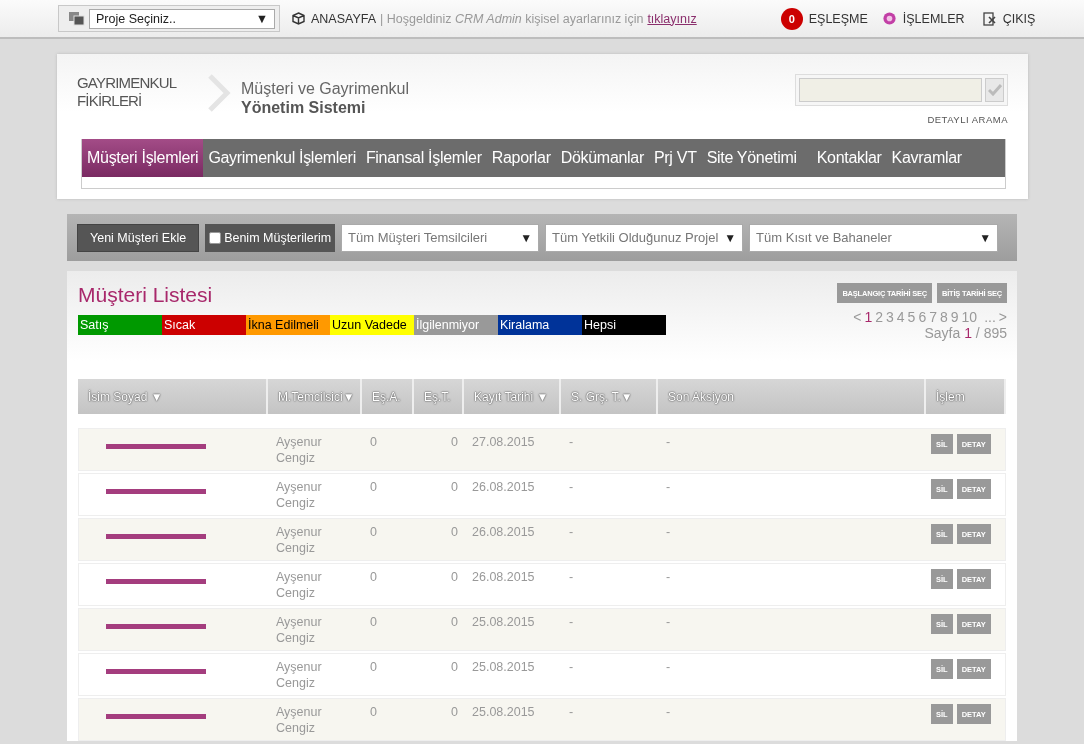  What do you see at coordinates (991, 333) in the screenshot?
I see `page-total: / 895` at bounding box center [991, 333].